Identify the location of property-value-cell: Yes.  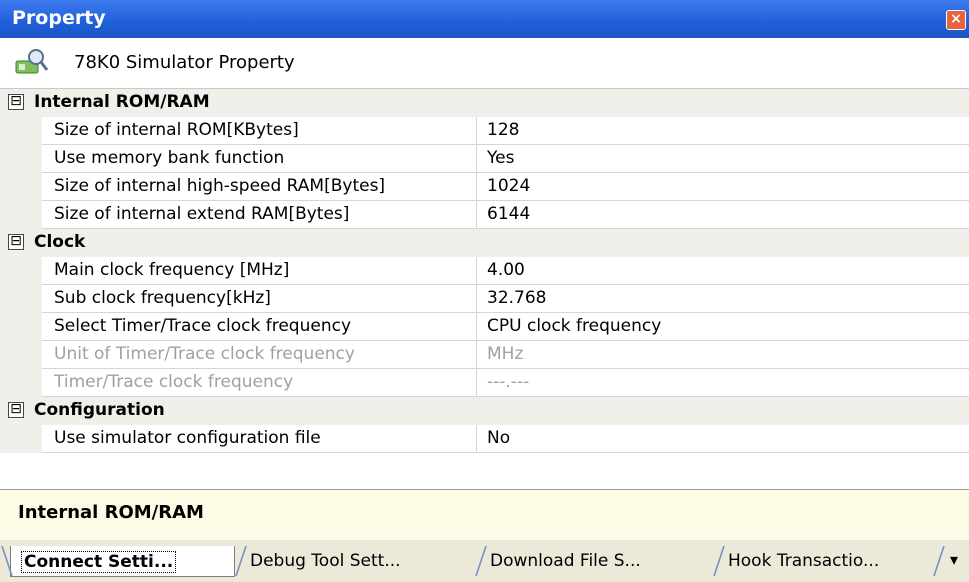
(723, 159).